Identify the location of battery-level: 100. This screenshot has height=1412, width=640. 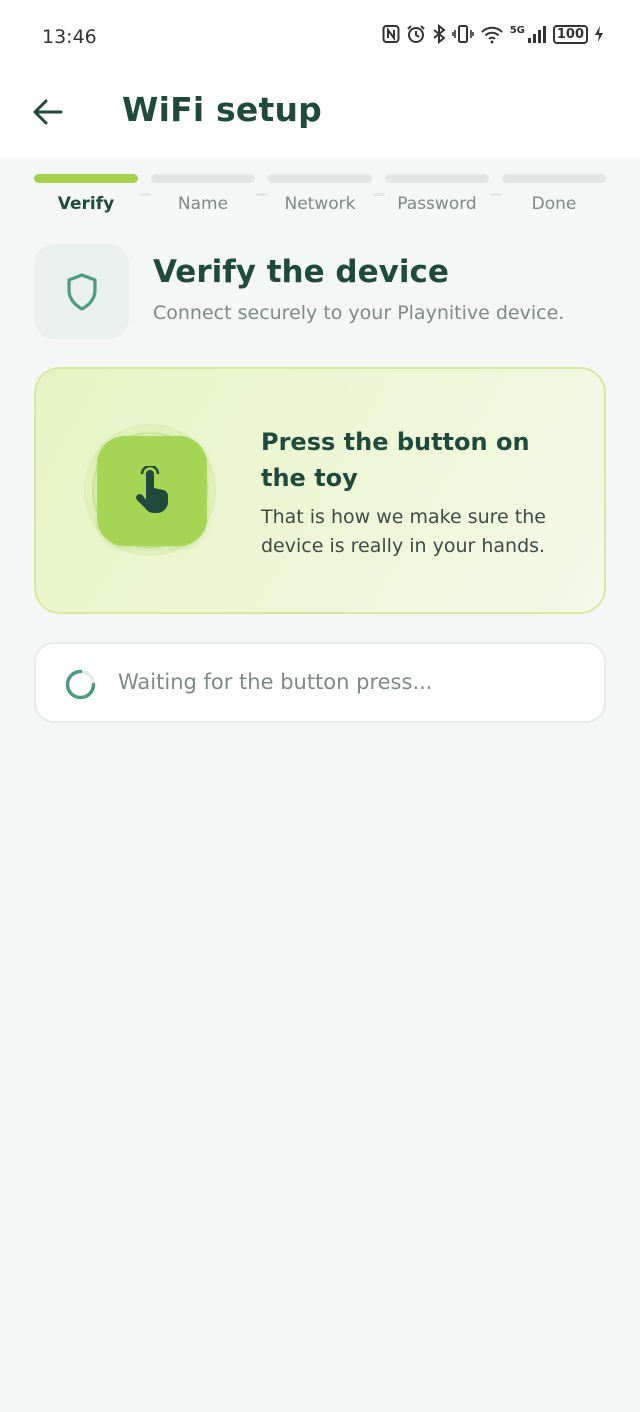
(570, 34).